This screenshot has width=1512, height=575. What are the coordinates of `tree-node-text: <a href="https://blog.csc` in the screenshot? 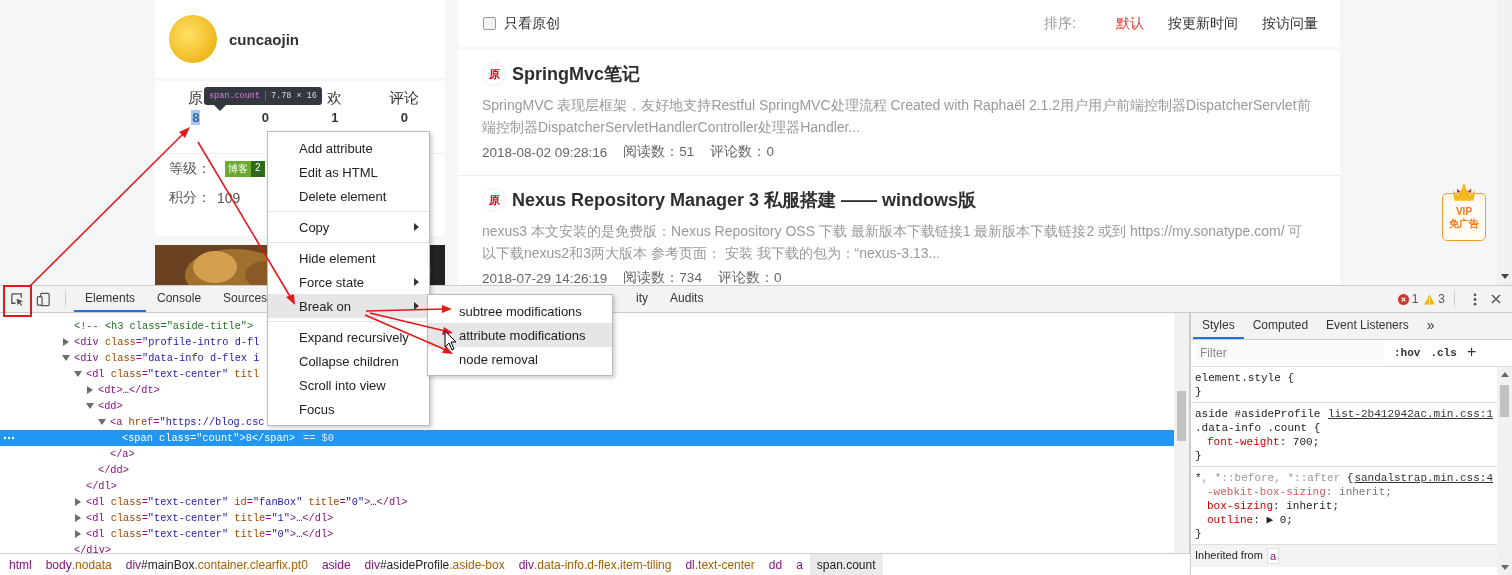 It's located at (187, 422).